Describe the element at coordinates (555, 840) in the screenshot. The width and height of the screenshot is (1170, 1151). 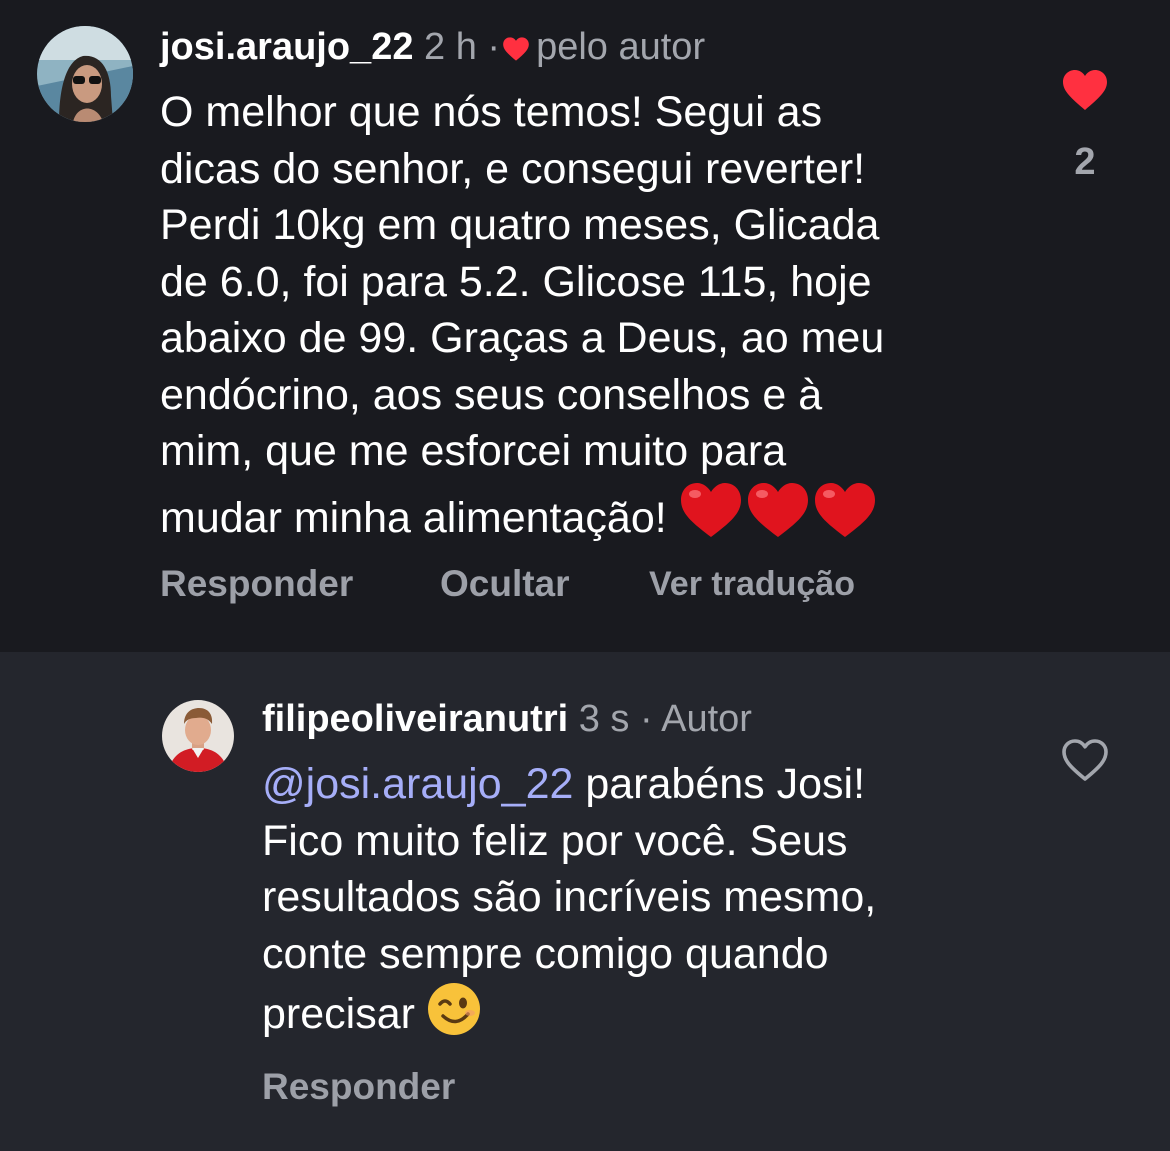
I see `reply-line: Fico muito feliz por você. Seus` at that location.